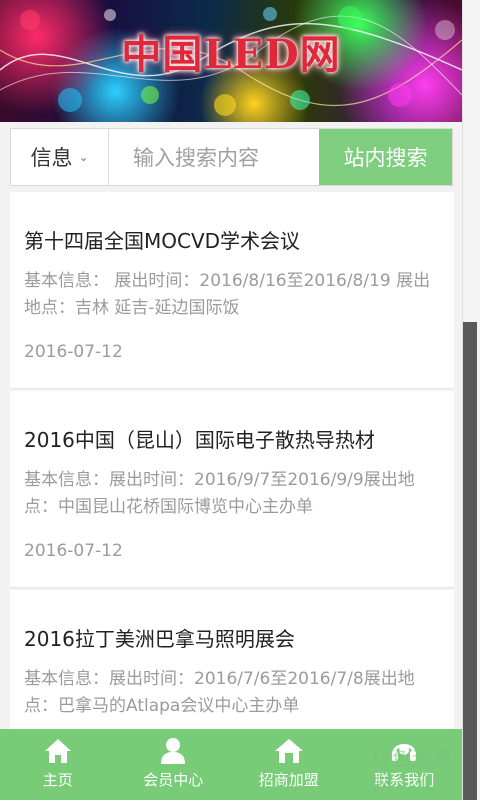  Describe the element at coordinates (404, 752) in the screenshot. I see `headset-icon` at that location.